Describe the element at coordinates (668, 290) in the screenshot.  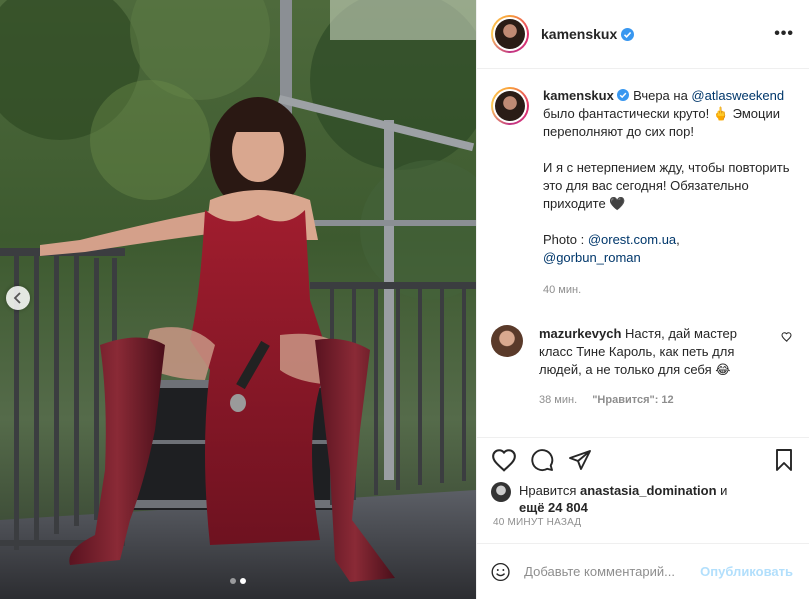
I see `caption-time: 40 мин.` at that location.